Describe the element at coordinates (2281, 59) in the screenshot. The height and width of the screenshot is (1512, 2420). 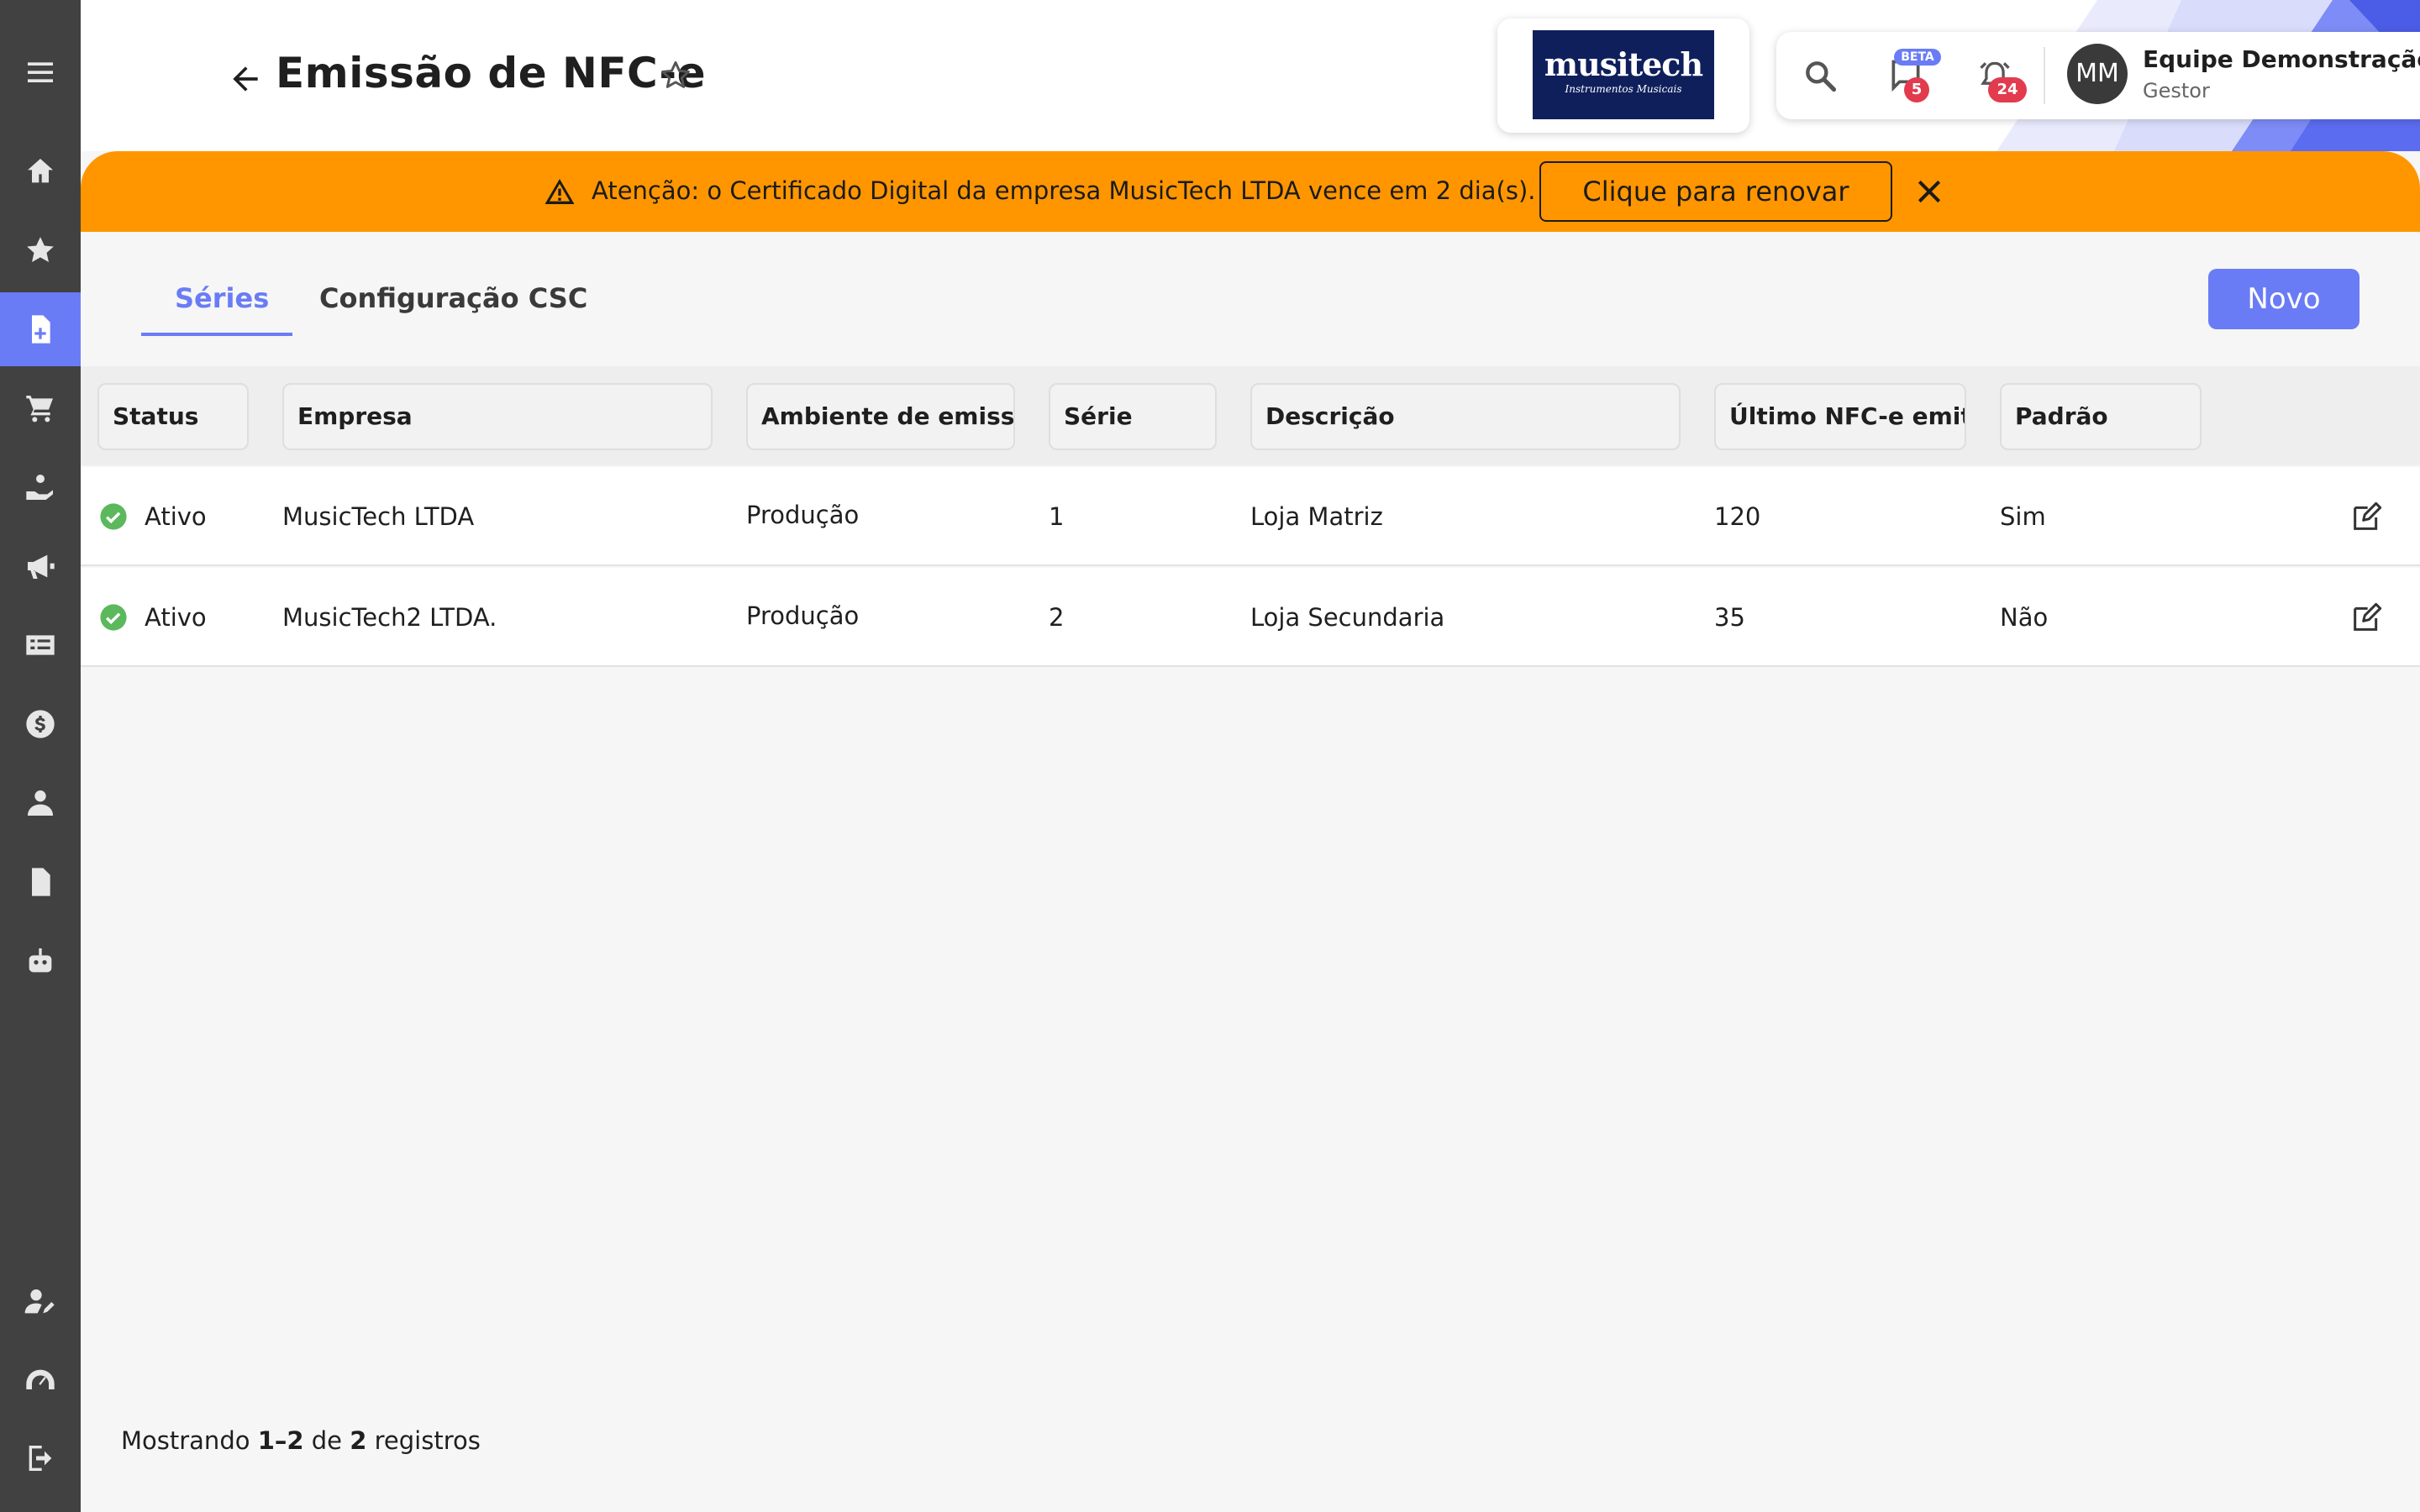
I see `user-name: Equipe Demonstração` at that location.